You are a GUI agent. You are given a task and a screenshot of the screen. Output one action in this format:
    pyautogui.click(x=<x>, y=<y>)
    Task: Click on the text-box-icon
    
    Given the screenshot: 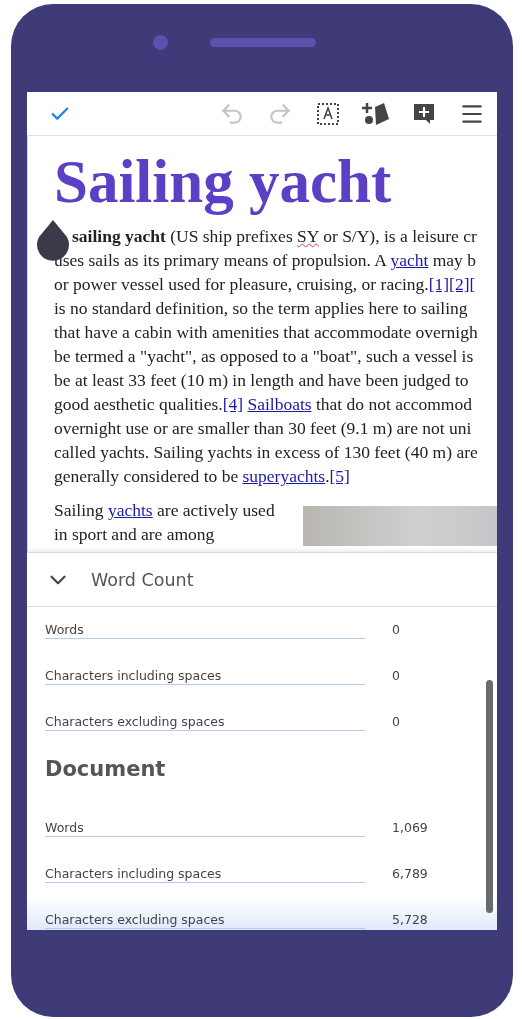 What is the action you would take?
    pyautogui.click(x=328, y=113)
    